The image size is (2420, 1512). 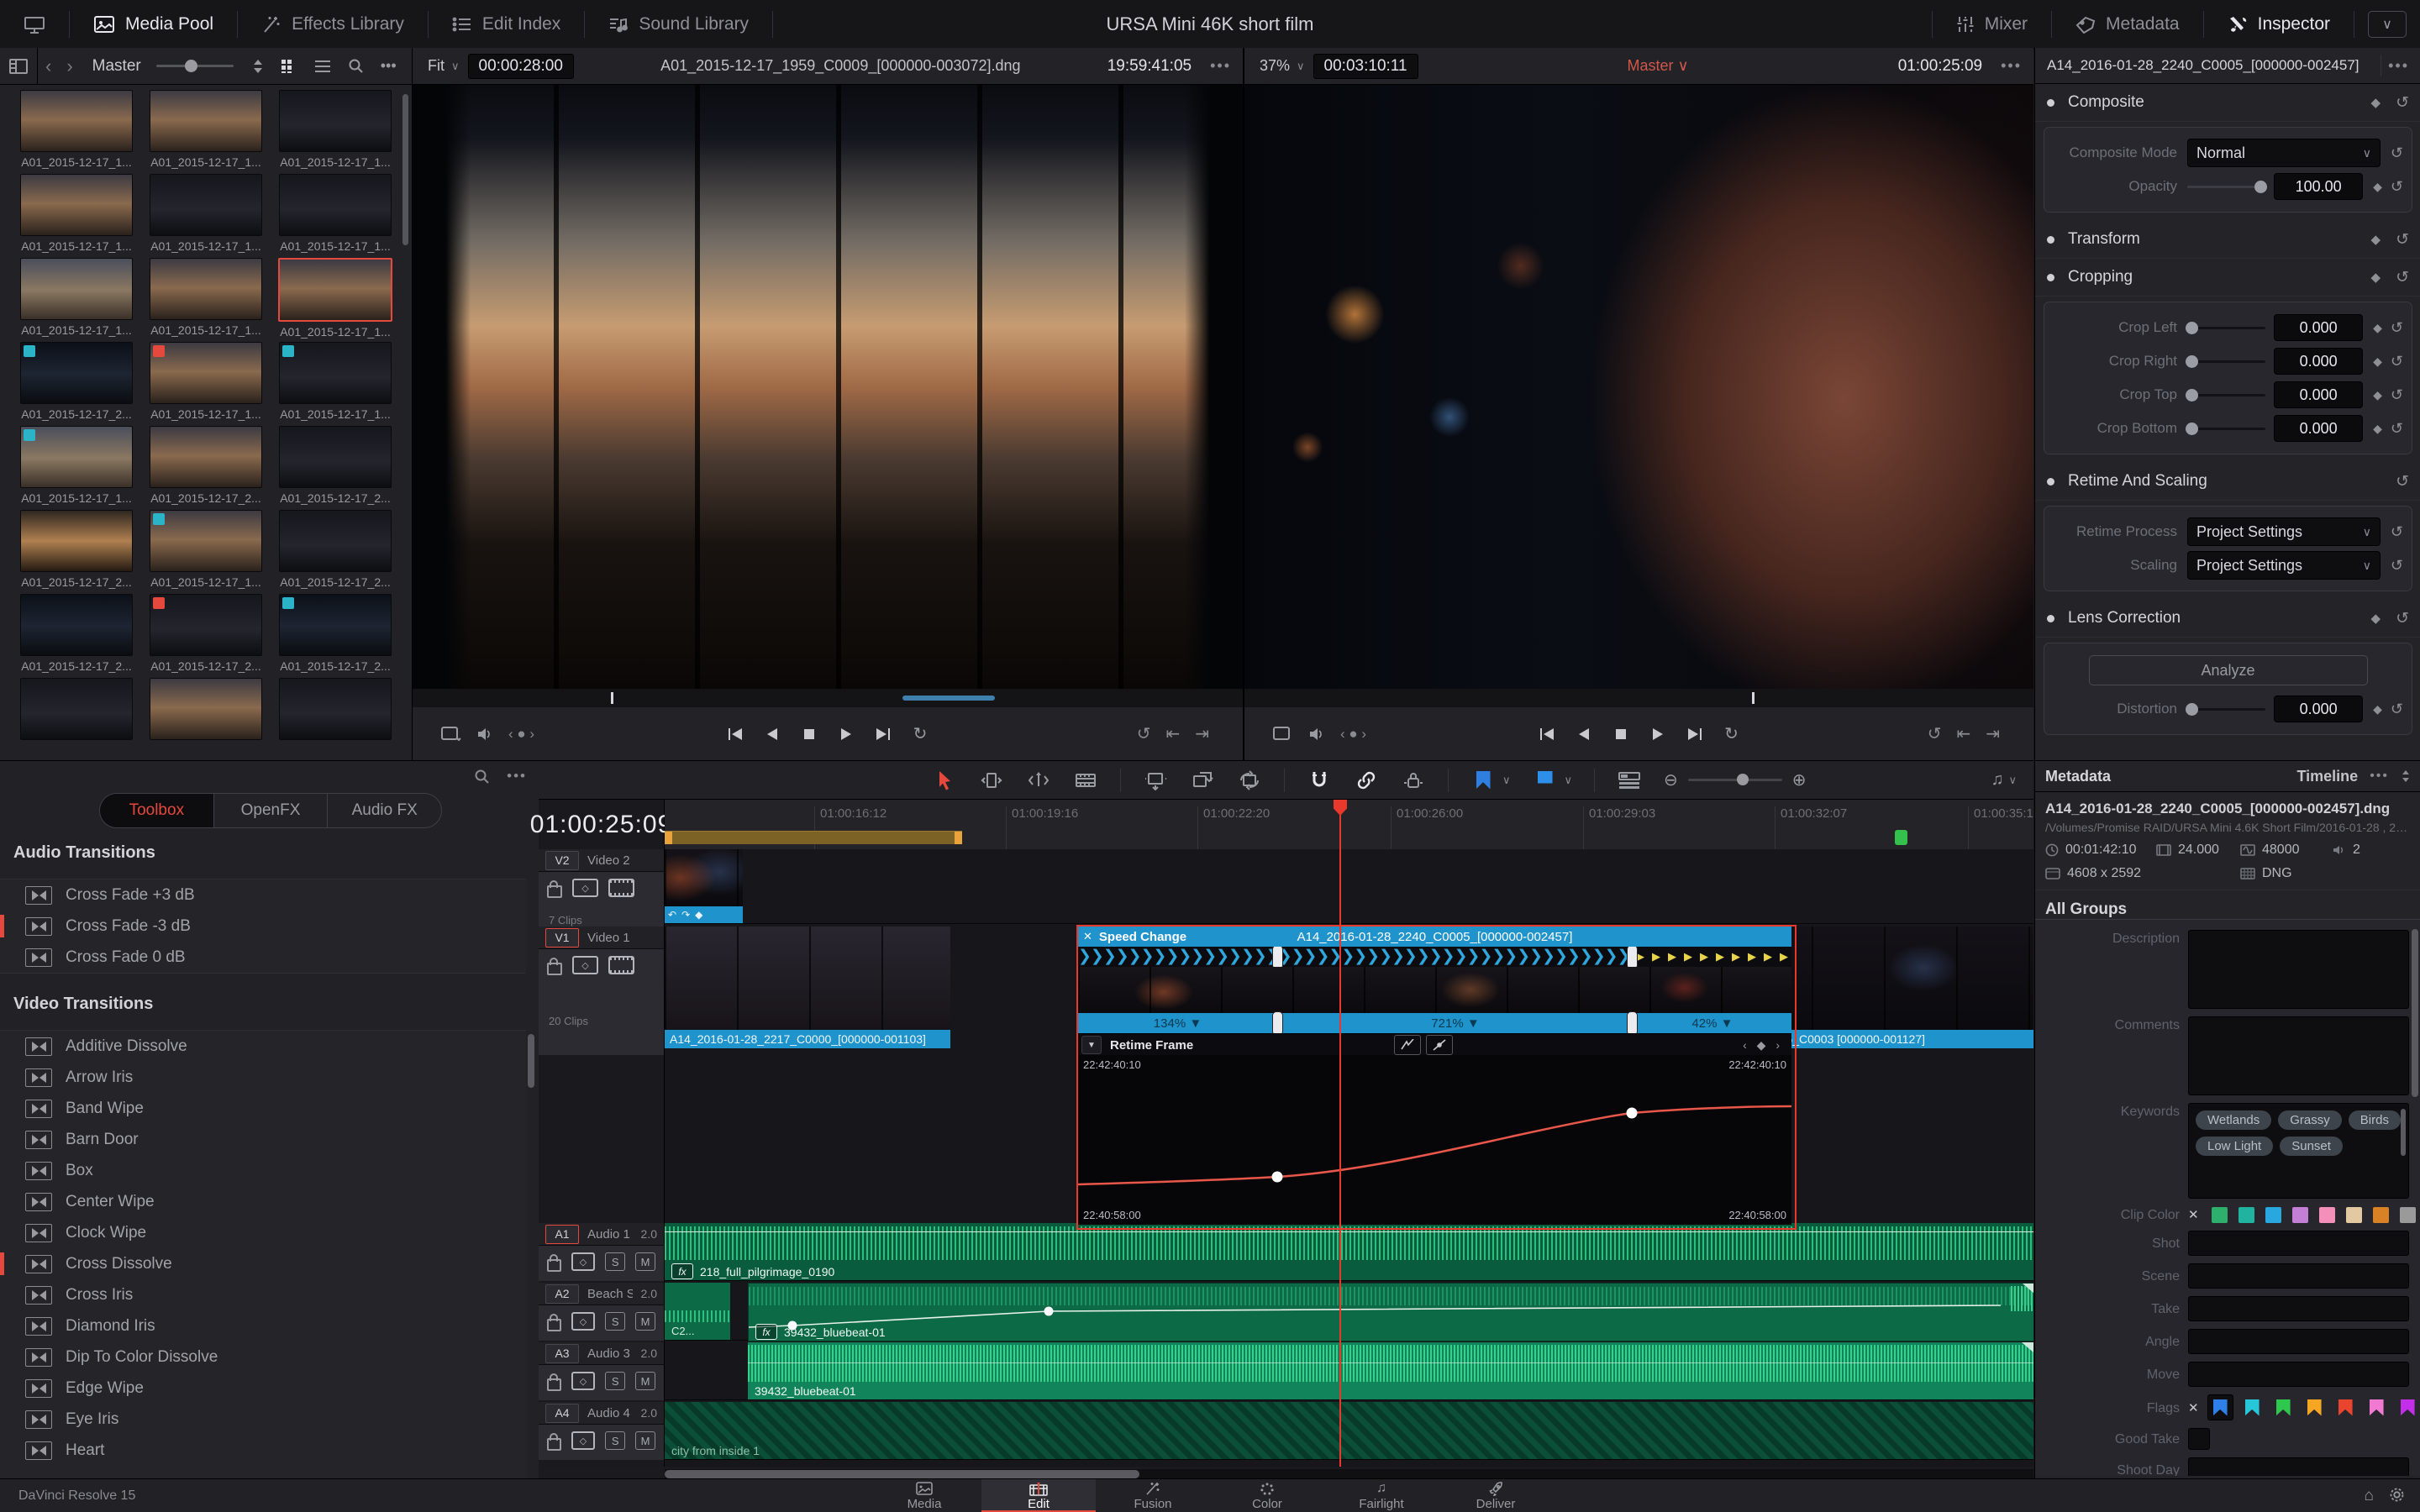 I want to click on source-jog-bar, so click(x=828, y=698).